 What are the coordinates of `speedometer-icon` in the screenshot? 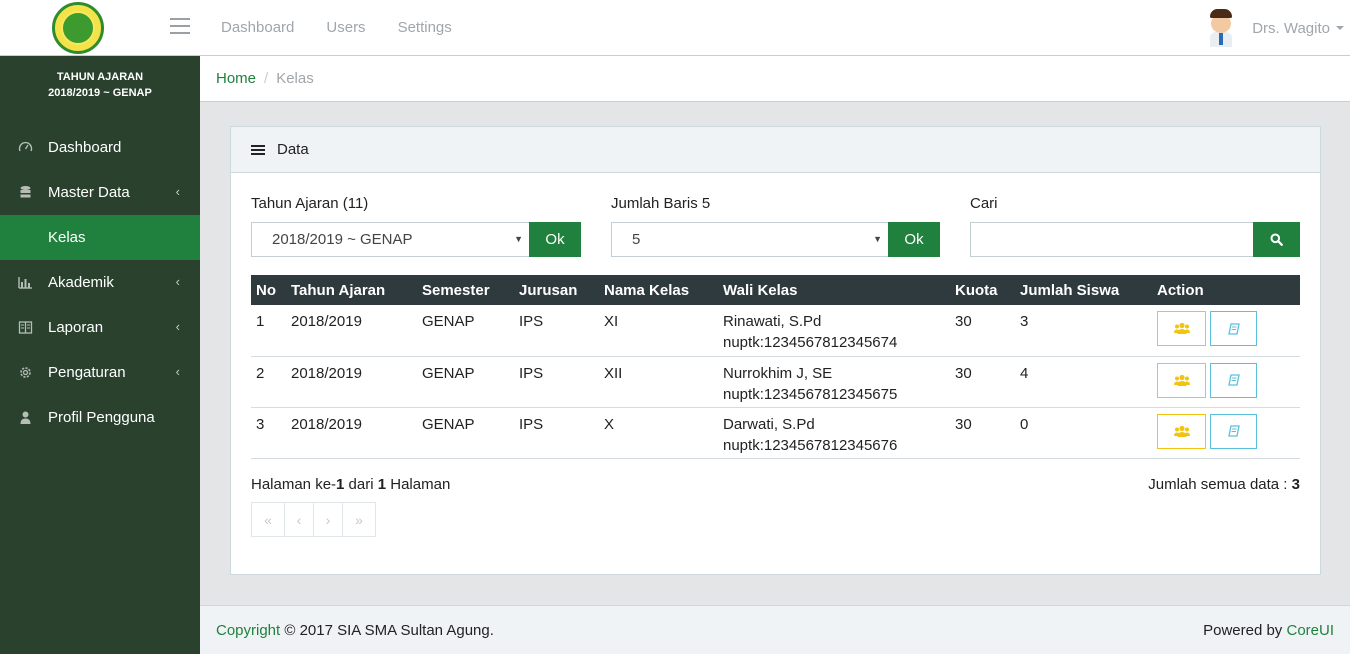 It's located at (25, 147).